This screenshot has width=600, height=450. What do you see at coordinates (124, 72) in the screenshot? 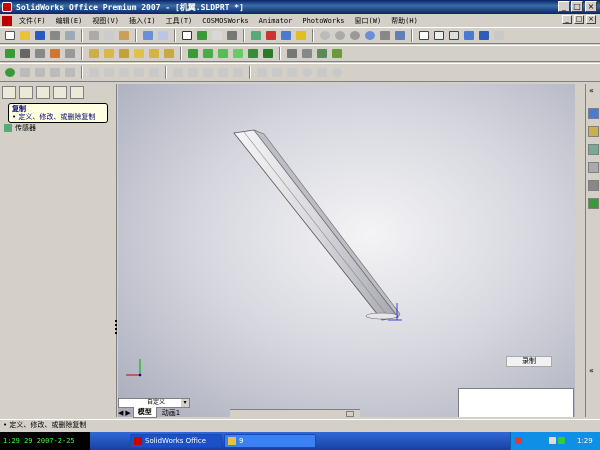
I see `scale-icon` at bounding box center [124, 72].